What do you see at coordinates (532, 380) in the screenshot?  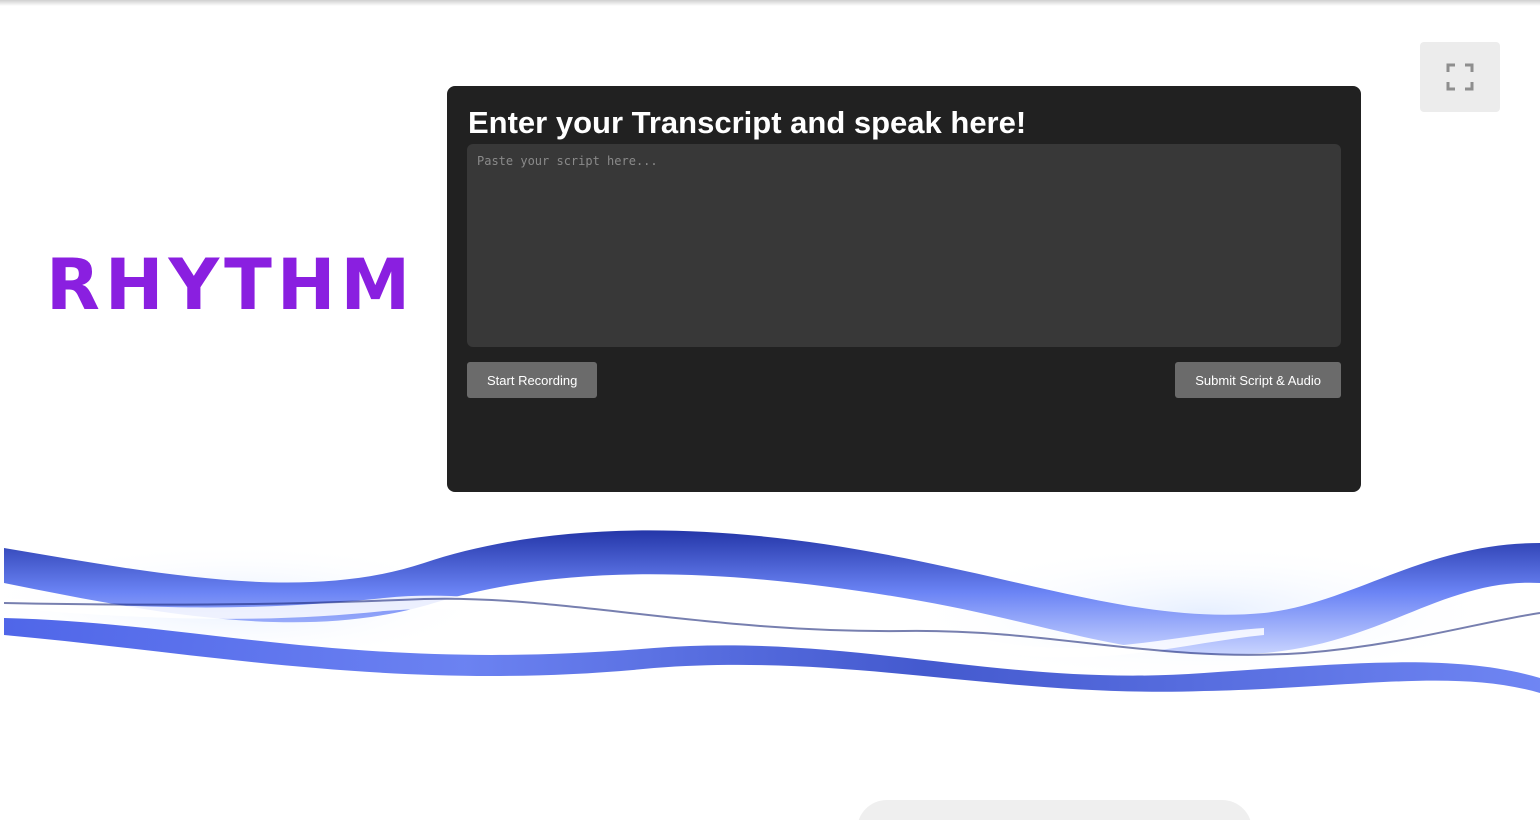 I see `start-recording-button: Start Recording` at bounding box center [532, 380].